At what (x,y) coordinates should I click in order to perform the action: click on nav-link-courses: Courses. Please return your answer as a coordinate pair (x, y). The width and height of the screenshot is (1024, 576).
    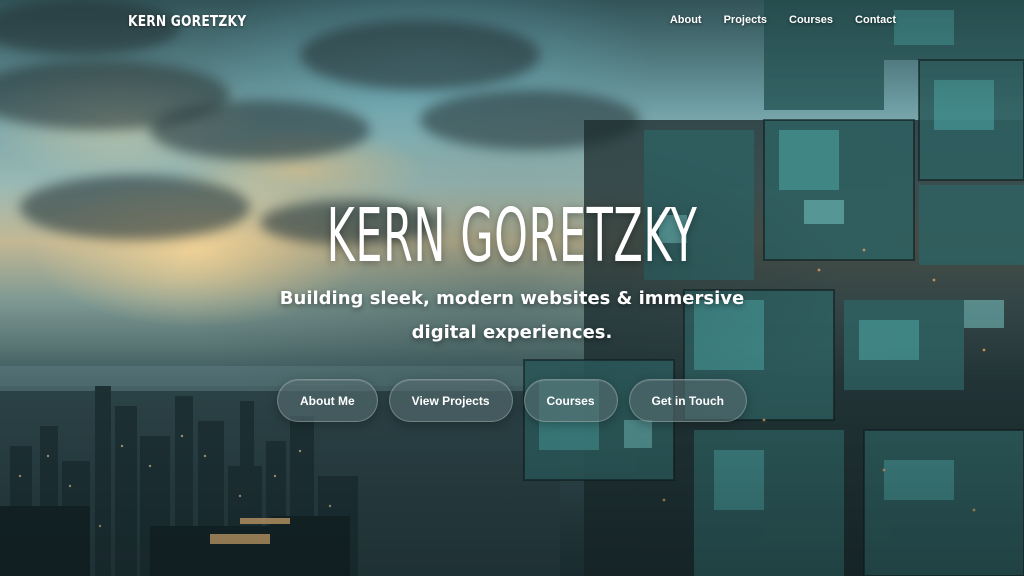
    Looking at the image, I should click on (811, 20).